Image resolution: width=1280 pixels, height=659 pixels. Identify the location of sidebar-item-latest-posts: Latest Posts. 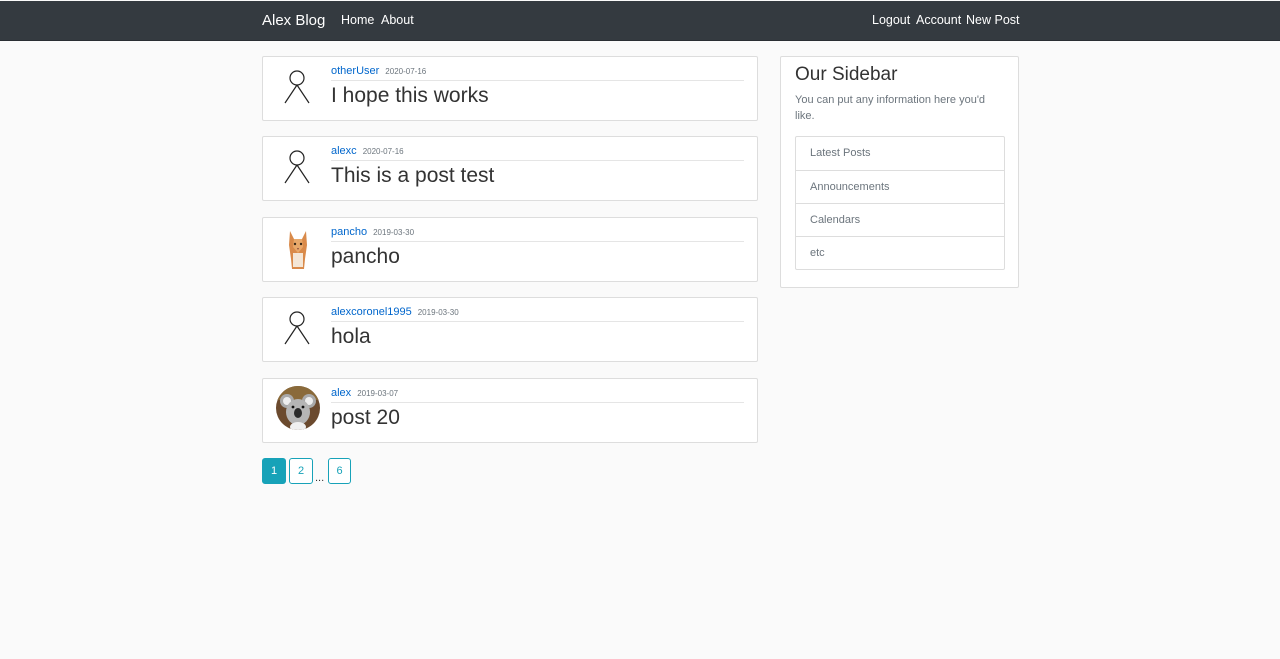
(900, 153).